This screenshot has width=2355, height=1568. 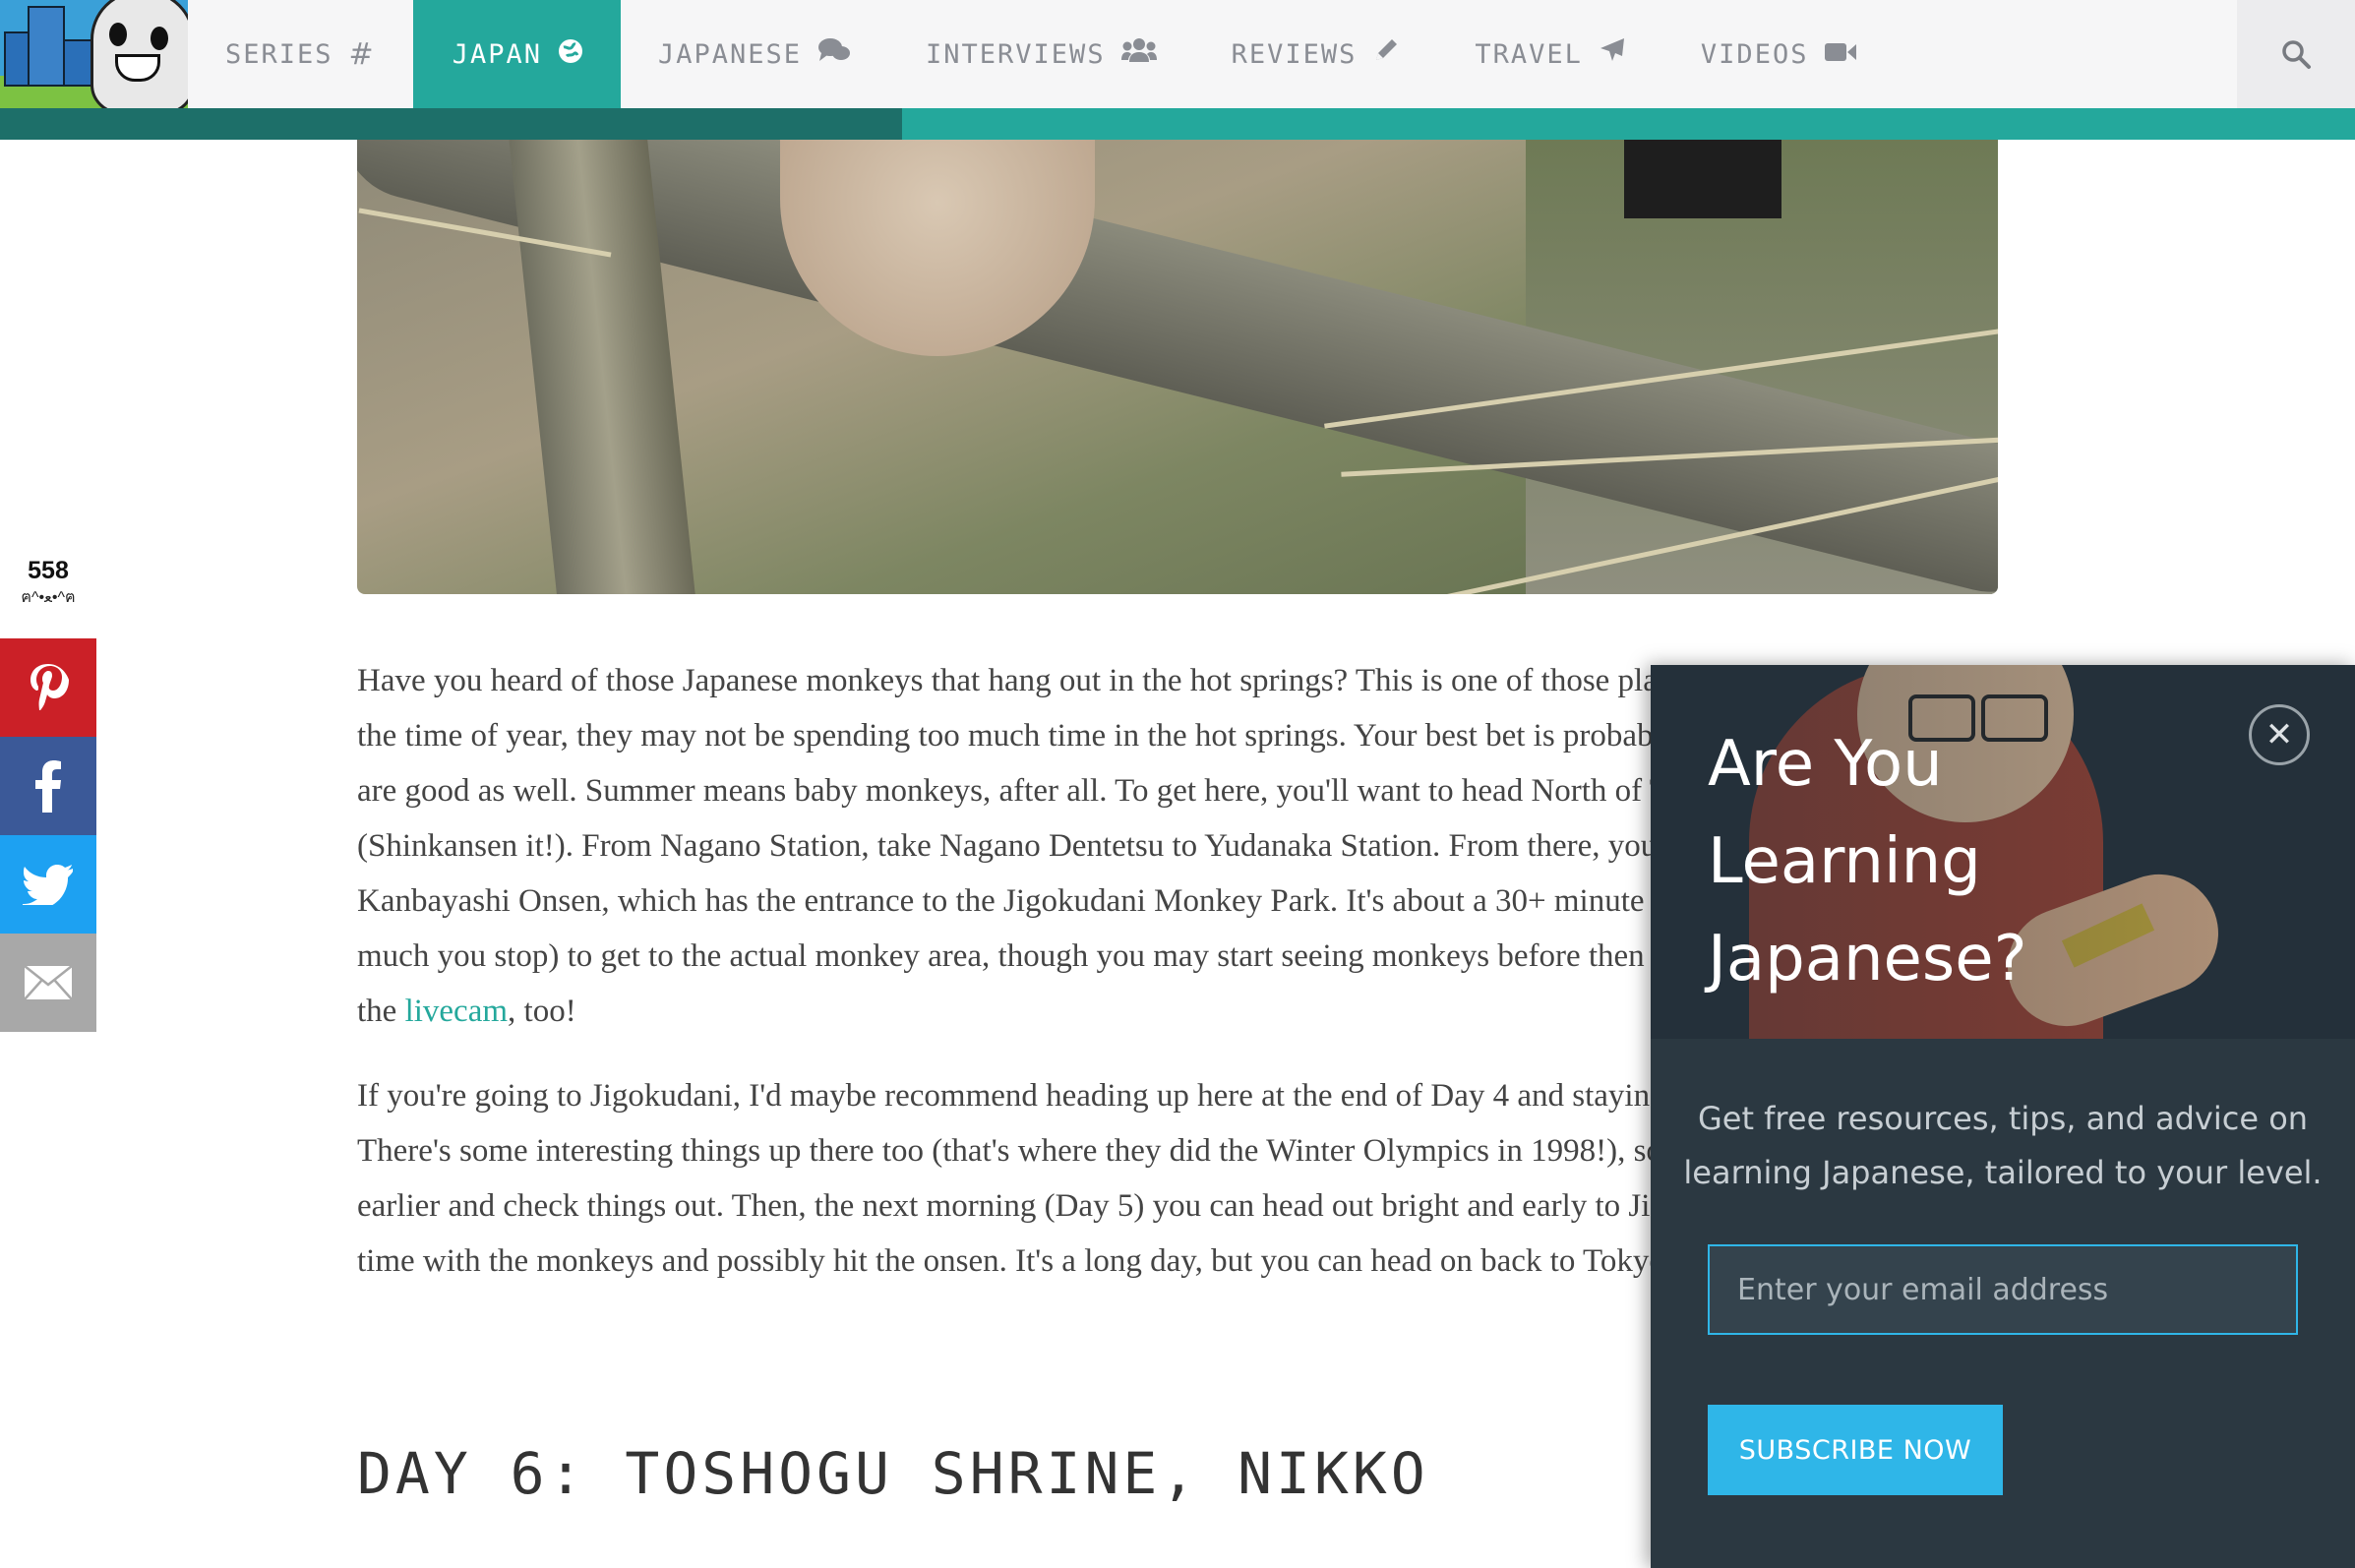 What do you see at coordinates (451, 124) in the screenshot?
I see `reading-progress-fill` at bounding box center [451, 124].